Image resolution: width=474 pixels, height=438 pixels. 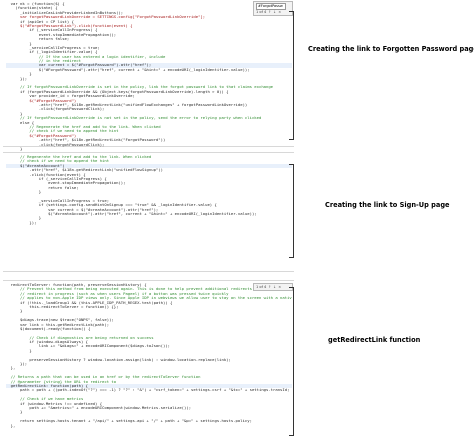 I want to click on code-line: },, so click(x=11, y=425).